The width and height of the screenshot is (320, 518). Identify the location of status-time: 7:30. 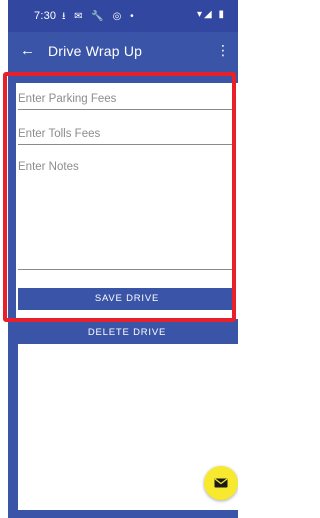
(45, 16).